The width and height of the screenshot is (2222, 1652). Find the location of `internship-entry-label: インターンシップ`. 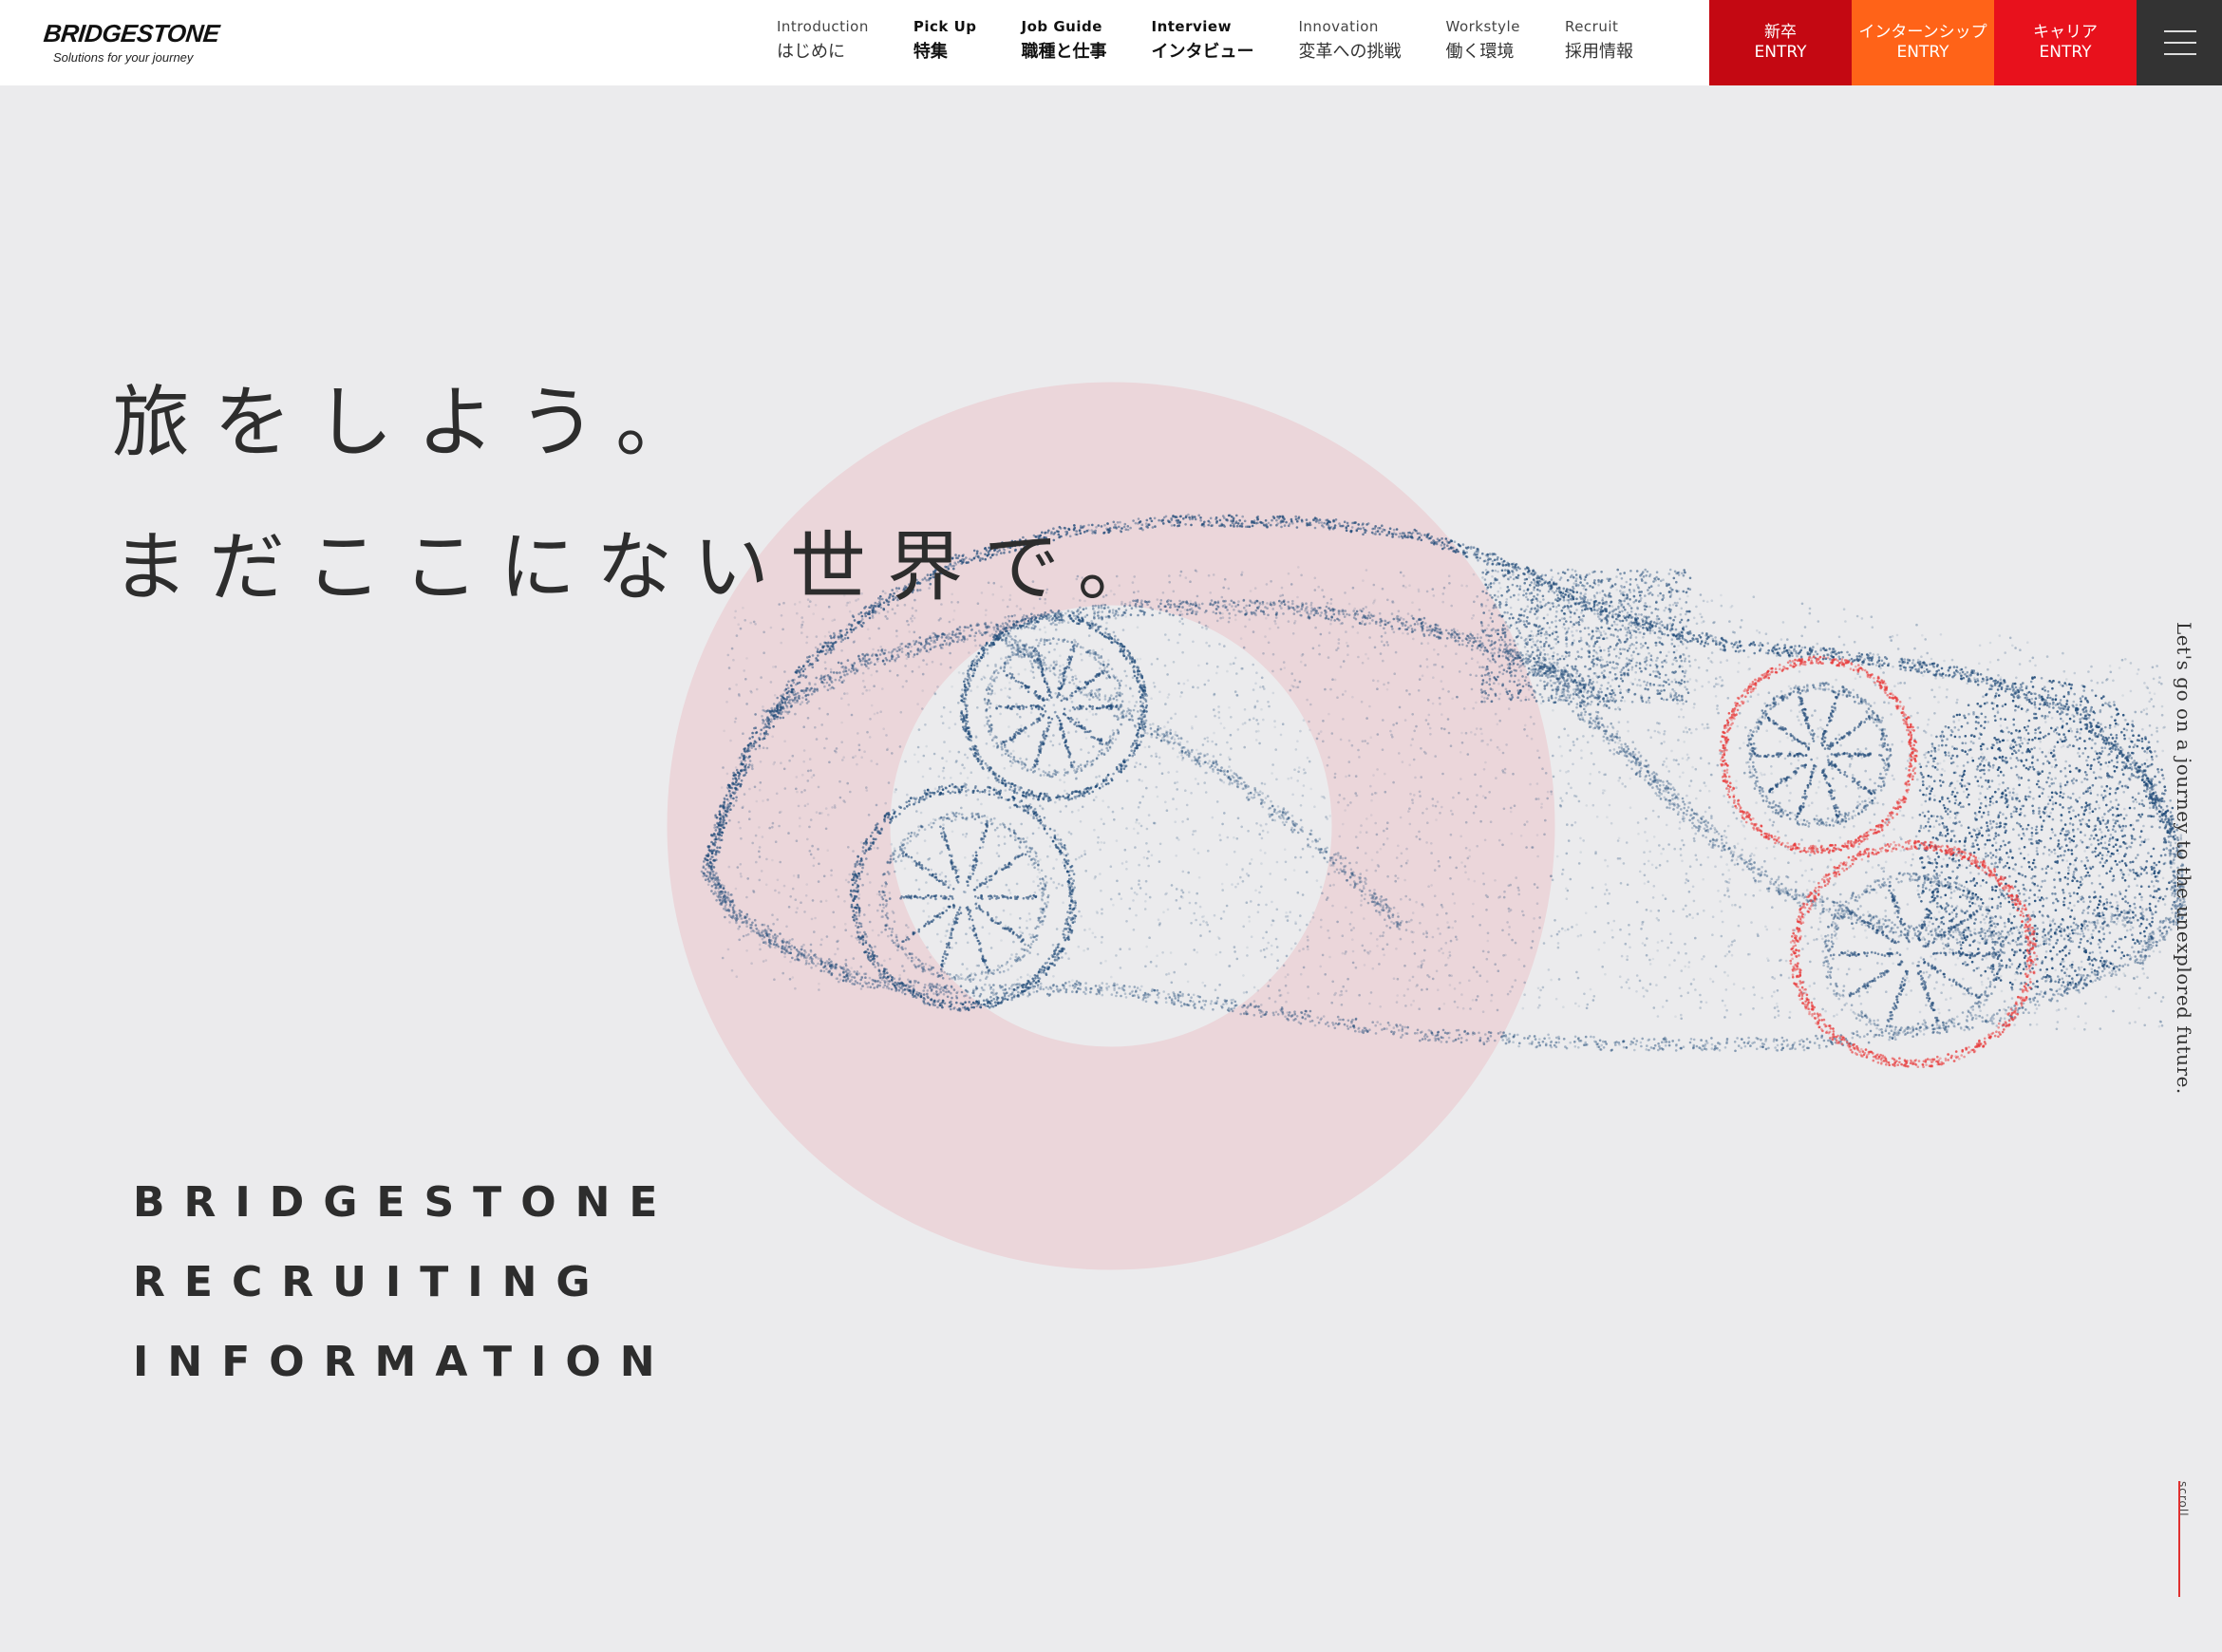

internship-entry-label: インターンシップ is located at coordinates (1922, 33).